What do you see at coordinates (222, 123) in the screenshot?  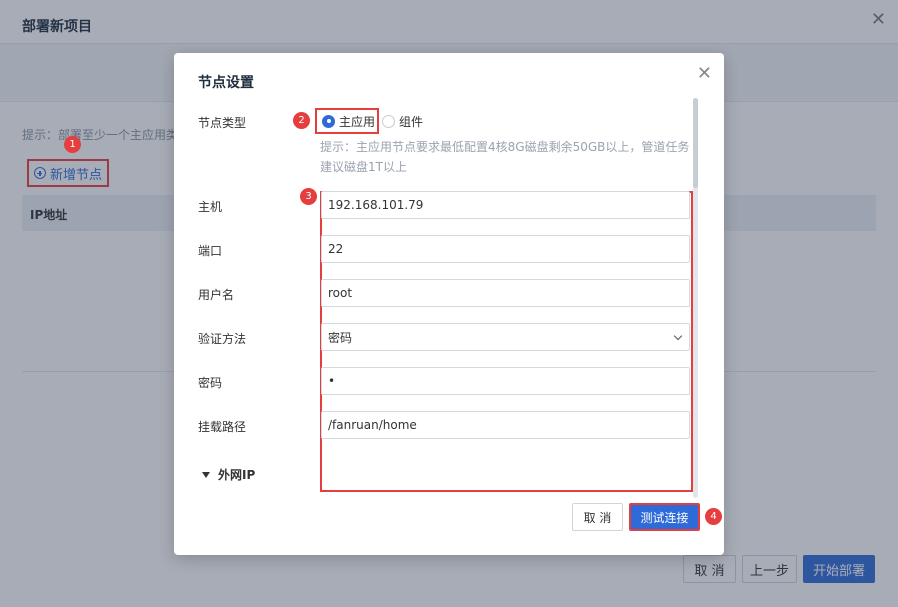 I see `node-type-label: 节点类型` at bounding box center [222, 123].